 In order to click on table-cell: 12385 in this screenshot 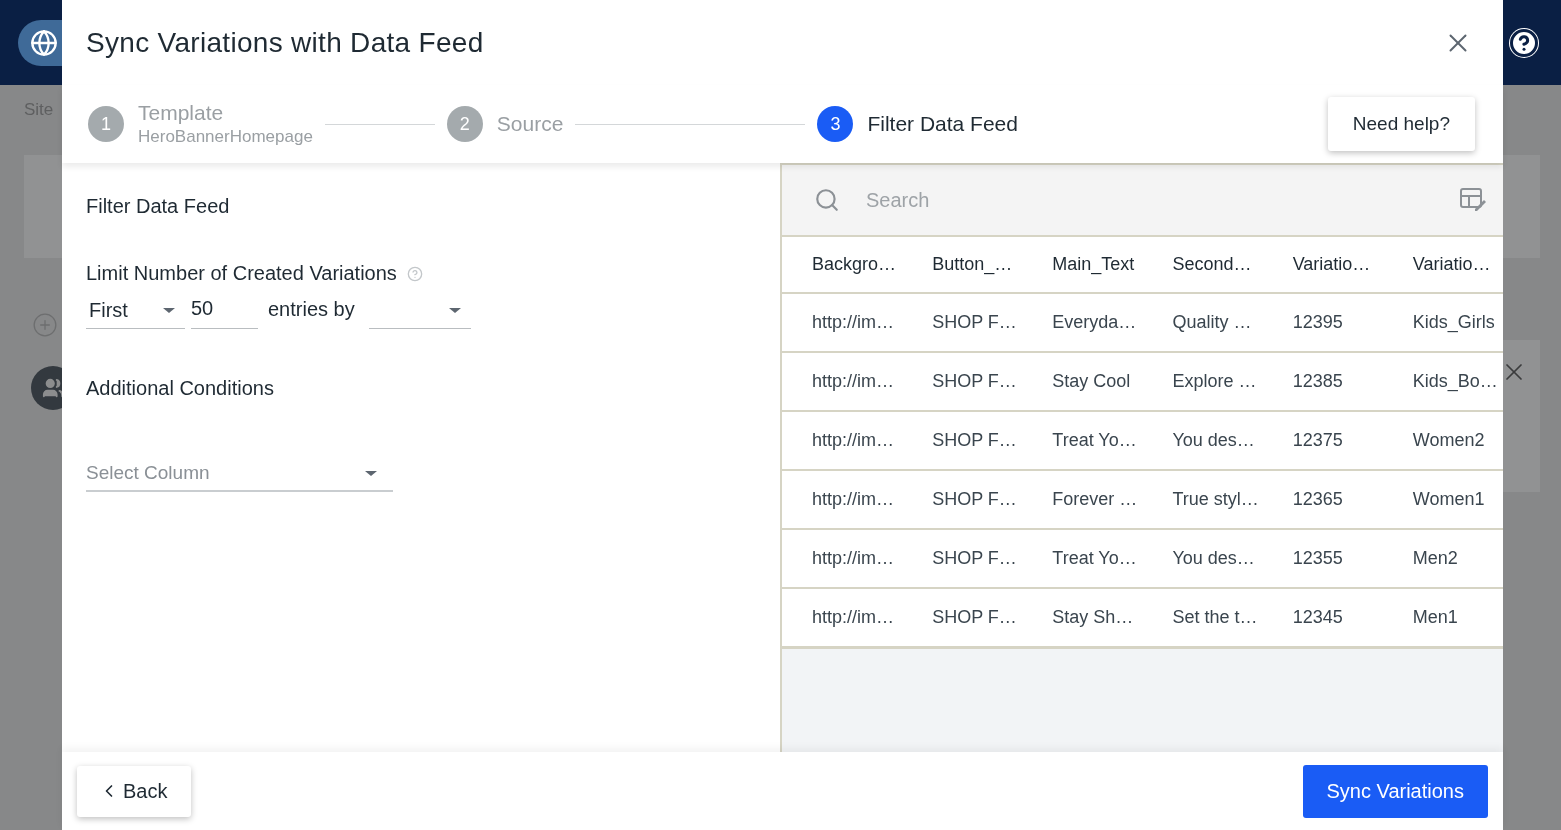, I will do `click(1322, 381)`.